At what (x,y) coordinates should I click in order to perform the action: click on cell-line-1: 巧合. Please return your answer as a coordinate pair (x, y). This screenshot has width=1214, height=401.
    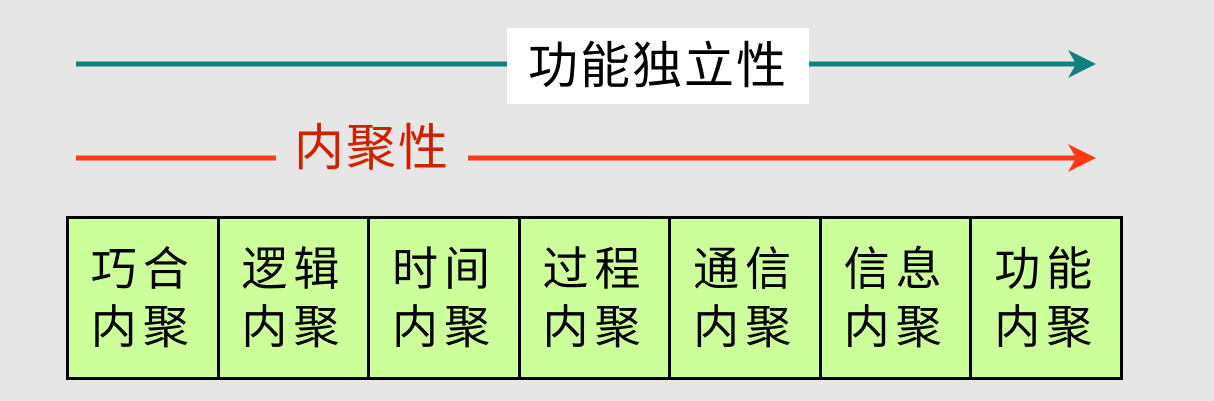
    Looking at the image, I should click on (142, 269).